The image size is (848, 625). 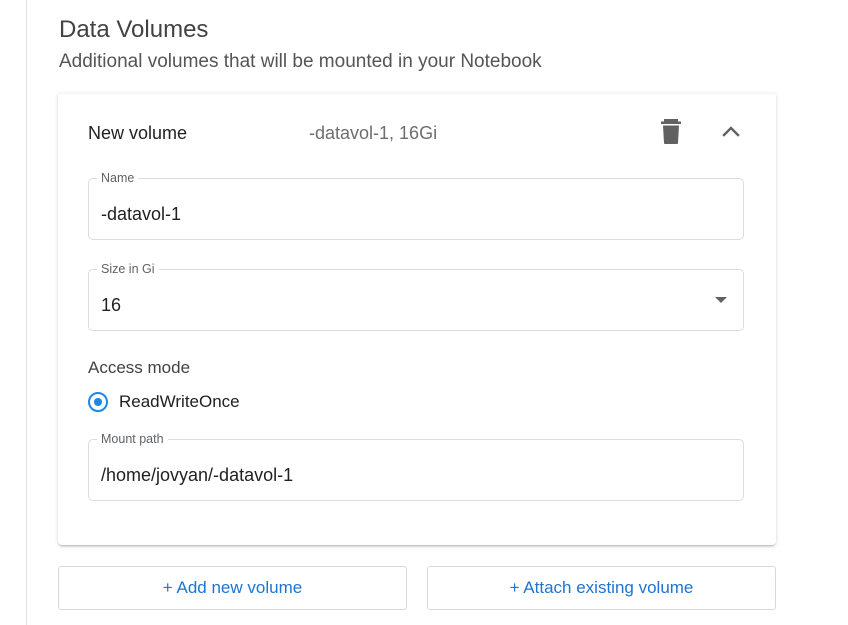 I want to click on size-select-value: 16, so click(x=111, y=305).